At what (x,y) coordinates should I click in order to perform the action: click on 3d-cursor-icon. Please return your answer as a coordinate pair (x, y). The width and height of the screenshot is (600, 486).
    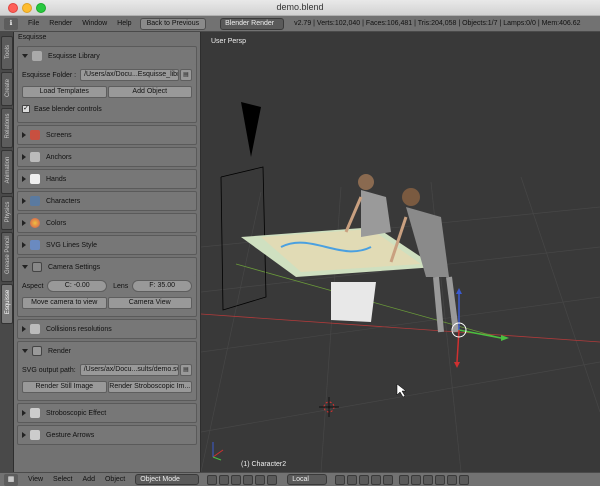
    Looking at the image, I should click on (329, 407).